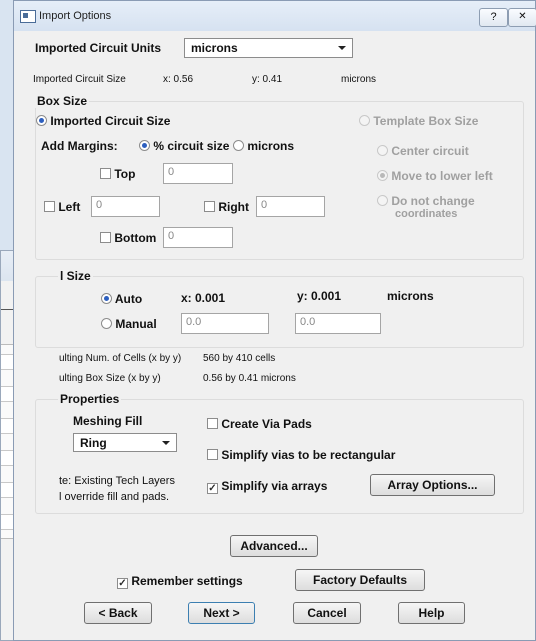 Image resolution: width=536 pixels, height=641 pixels. What do you see at coordinates (69, 207) in the screenshot?
I see `left-label: Left` at bounding box center [69, 207].